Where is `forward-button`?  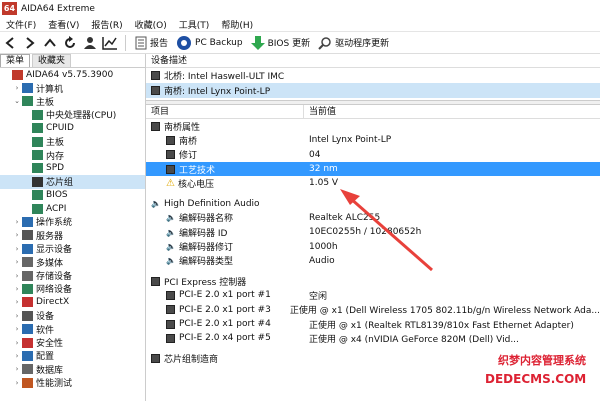
forward-button is located at coordinates (30, 43).